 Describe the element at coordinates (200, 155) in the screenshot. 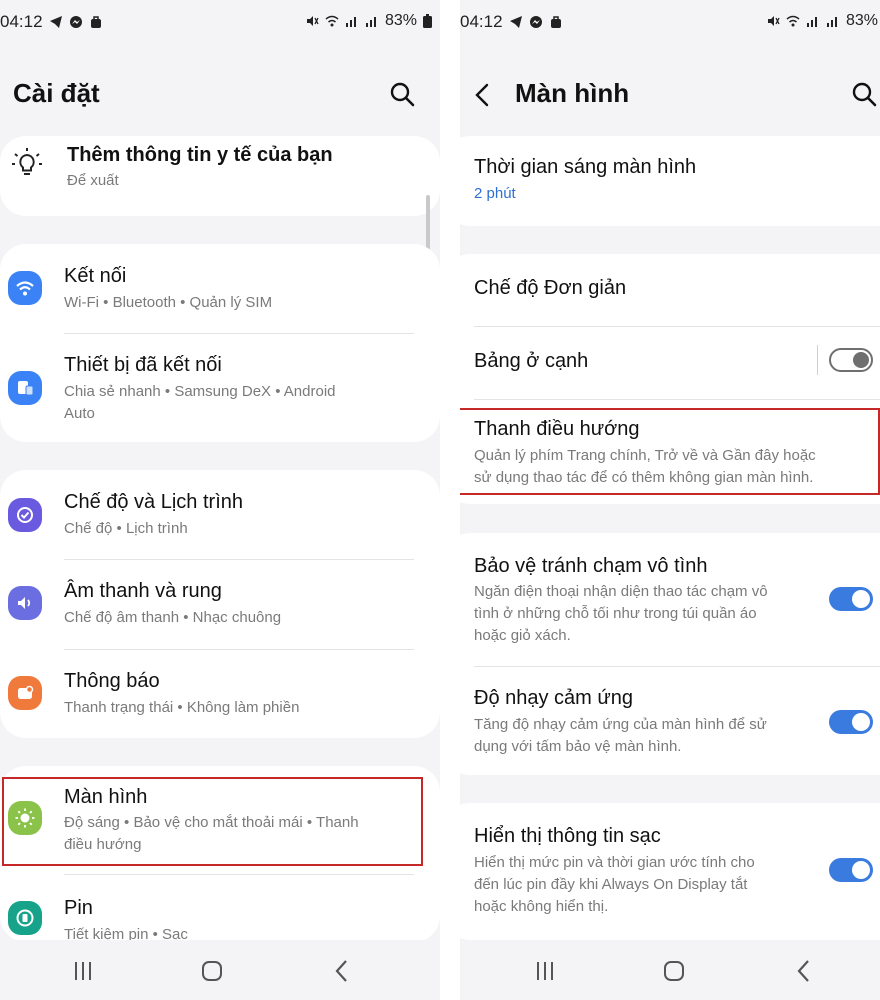

I see `suggestion-title: Thêm thông tin y tế của bạn` at that location.